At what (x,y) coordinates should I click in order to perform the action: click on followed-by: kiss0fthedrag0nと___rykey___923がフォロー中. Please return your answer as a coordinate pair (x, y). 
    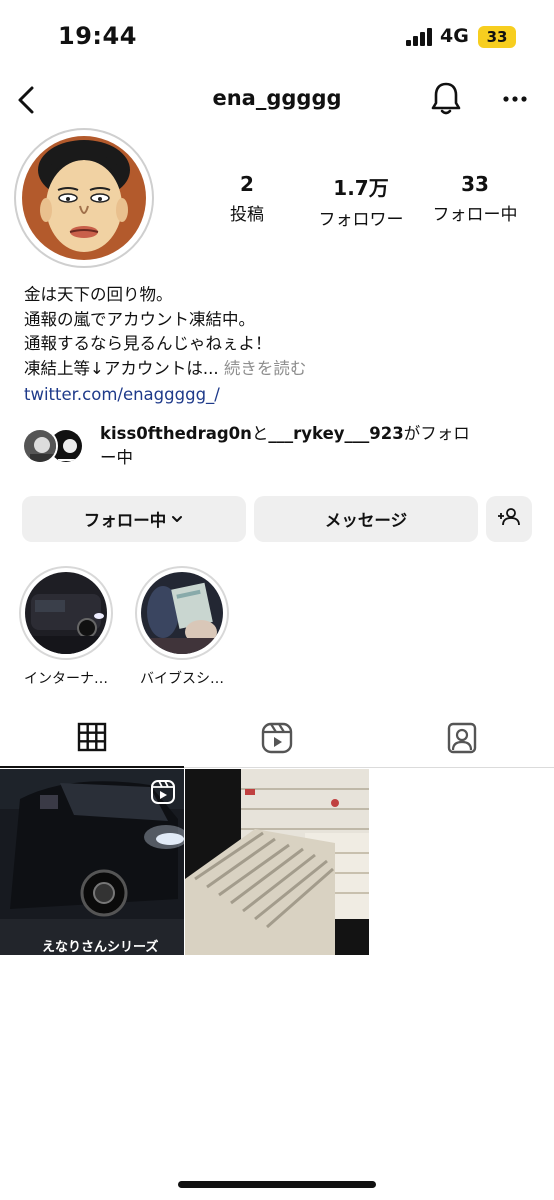
    Looking at the image, I should click on (277, 447).